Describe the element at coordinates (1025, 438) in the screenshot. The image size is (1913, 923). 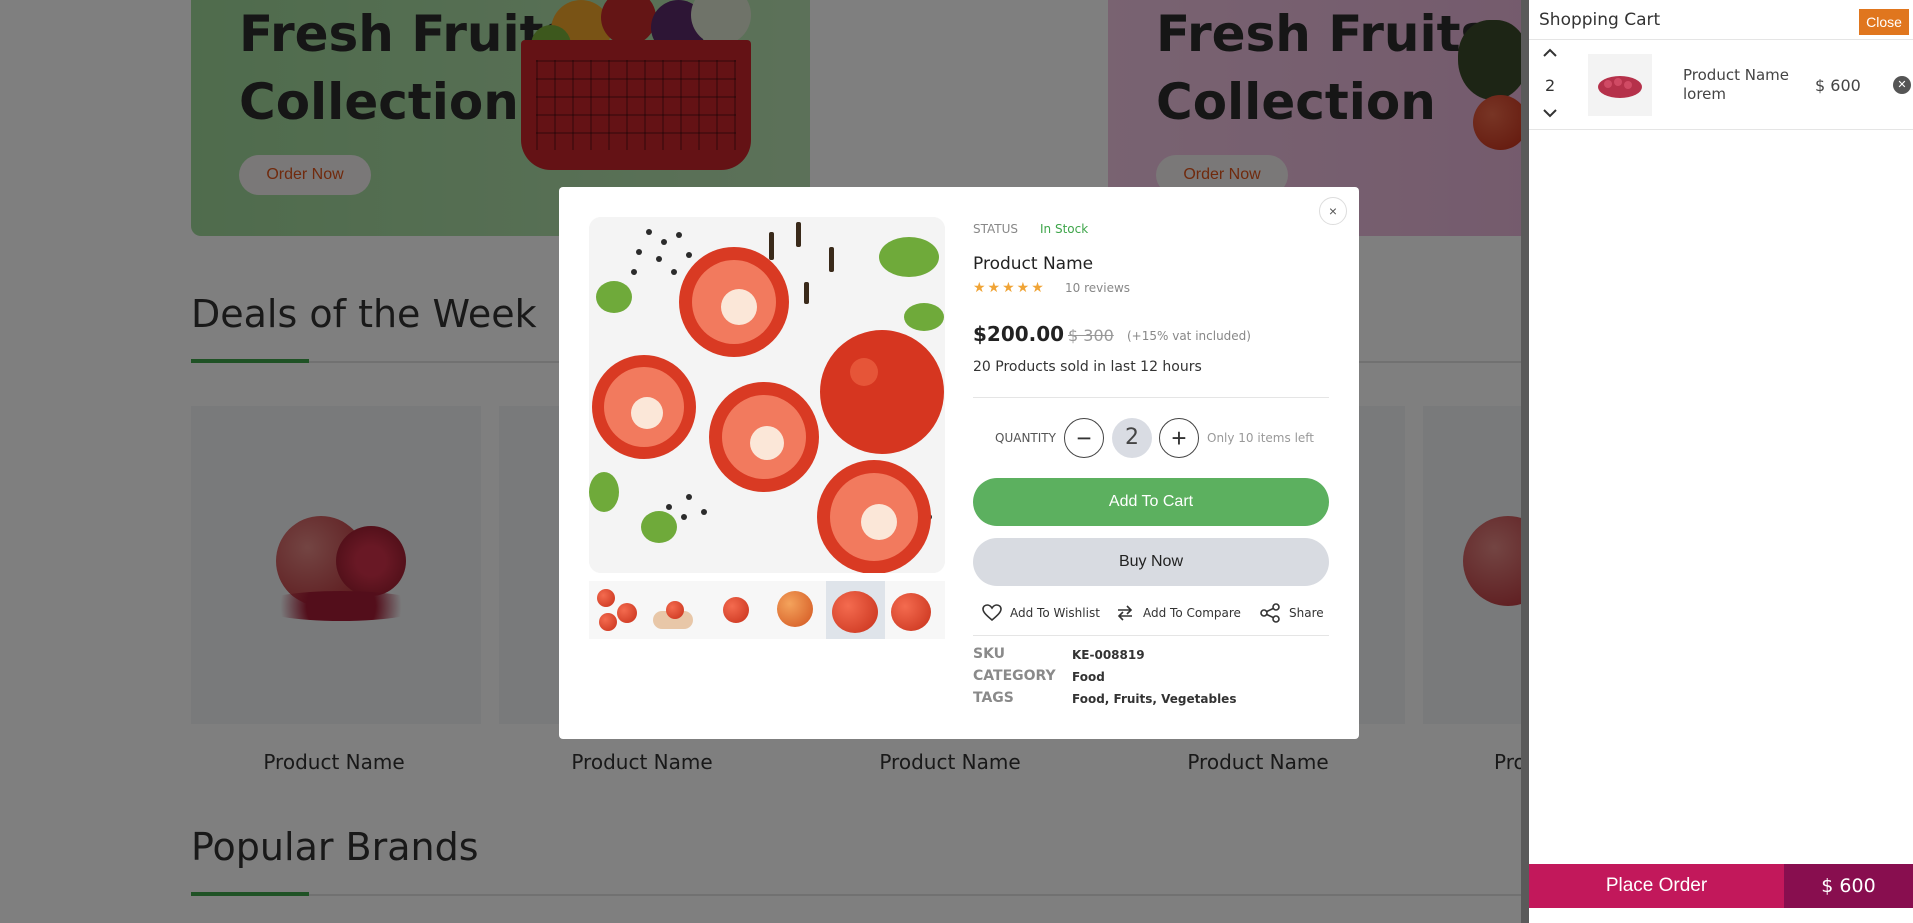
I see `quantity-label: QUANTITY` at that location.